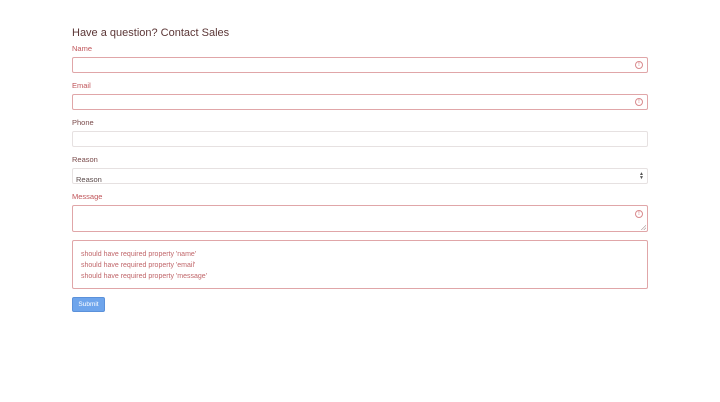 The image size is (720, 402). I want to click on submit-button: Submit, so click(88, 304).